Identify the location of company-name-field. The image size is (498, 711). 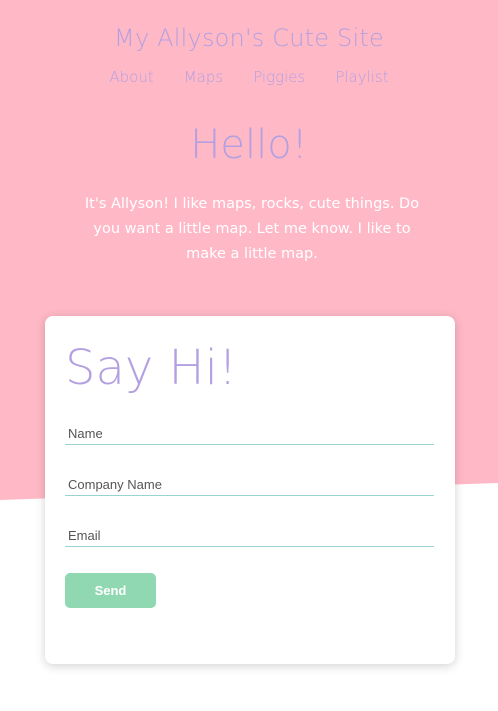
(249, 484).